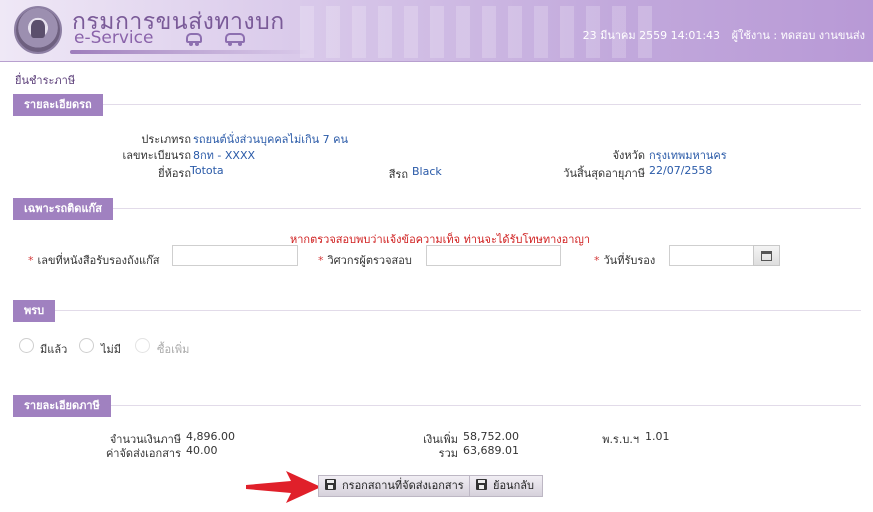 The image size is (873, 512). I want to click on total-label: รวม, so click(448, 453).